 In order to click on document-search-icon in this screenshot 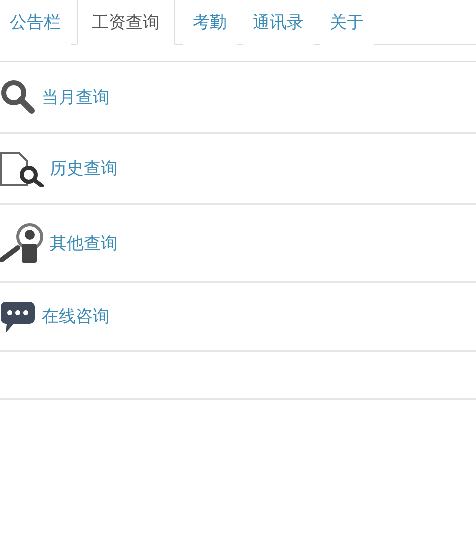, I will do `click(22, 168)`.